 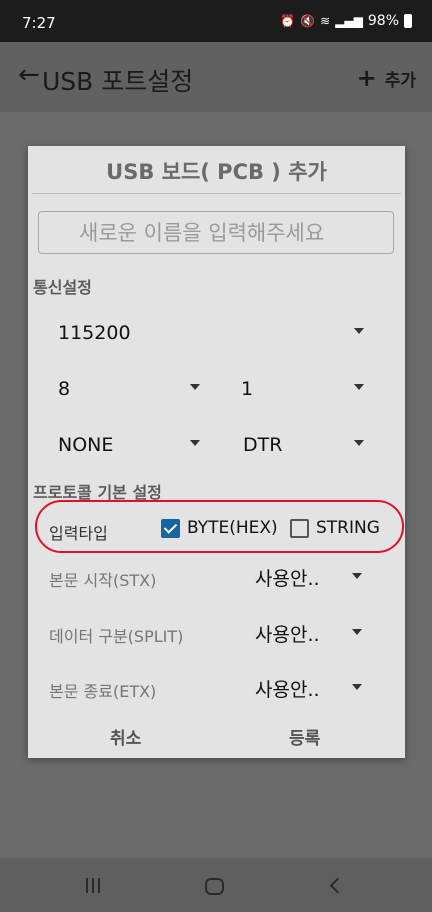 What do you see at coordinates (303, 390) in the screenshot?
I see `stop-bits-spinner: 1` at bounding box center [303, 390].